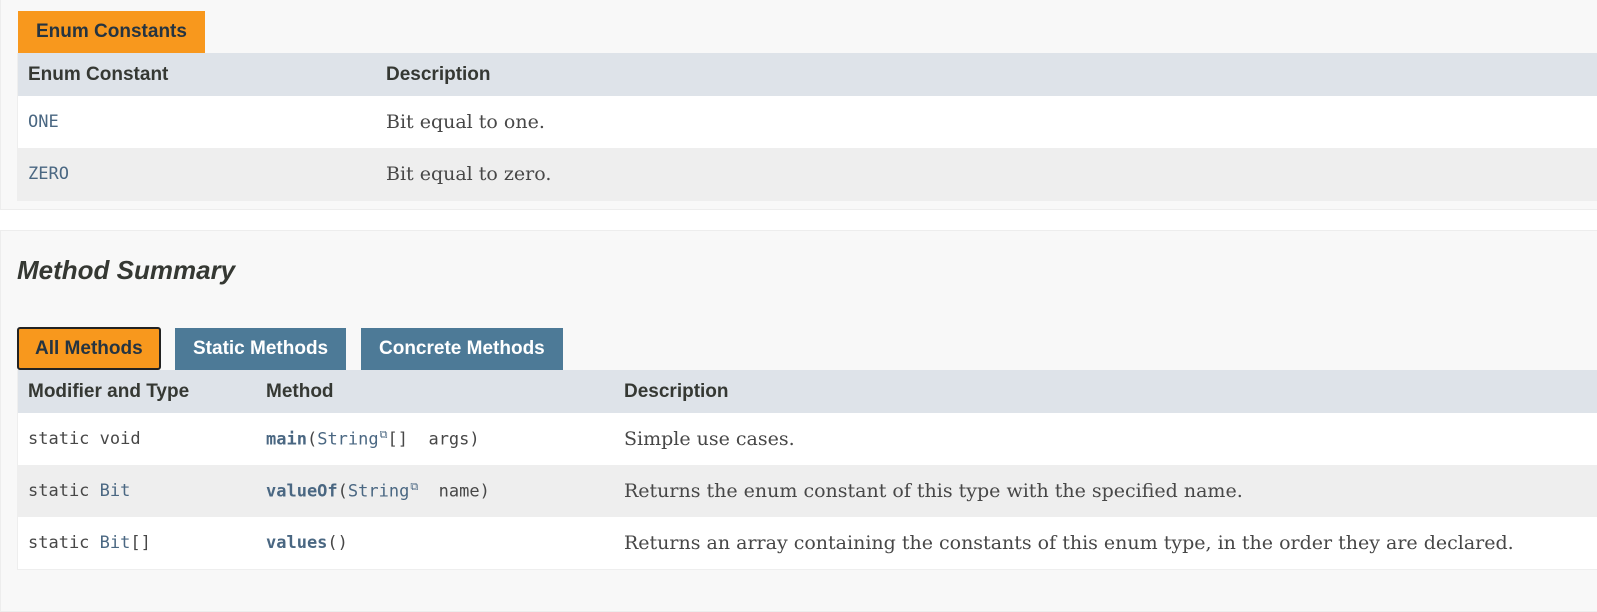  Describe the element at coordinates (807, 74) in the screenshot. I see `table-header-row: Enum Constant Description` at that location.